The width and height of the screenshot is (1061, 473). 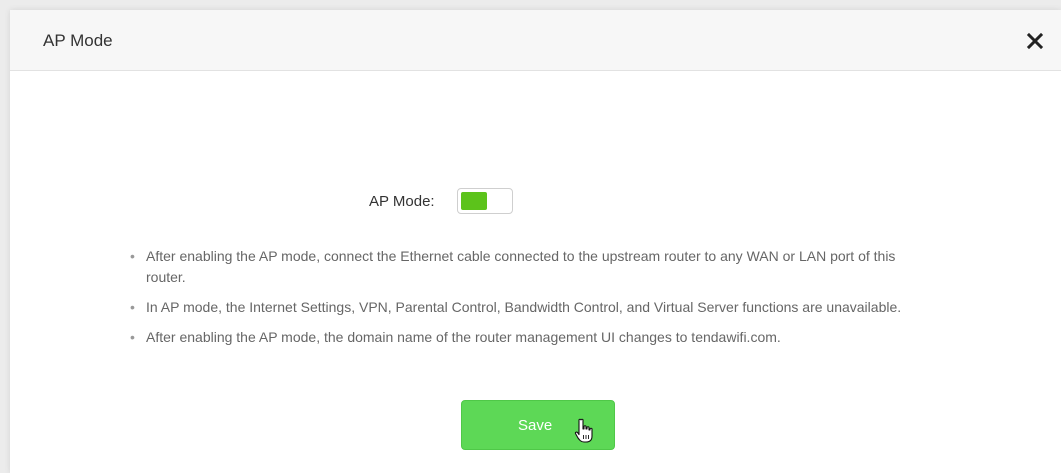 I want to click on dialog-header: AP Mode, so click(x=535, y=40).